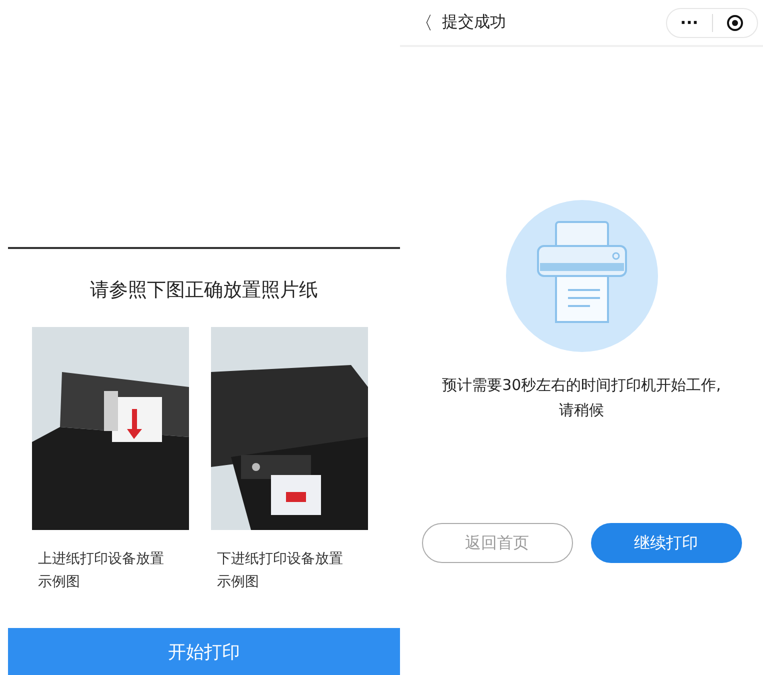  Describe the element at coordinates (735, 23) in the screenshot. I see `target-icon` at that location.